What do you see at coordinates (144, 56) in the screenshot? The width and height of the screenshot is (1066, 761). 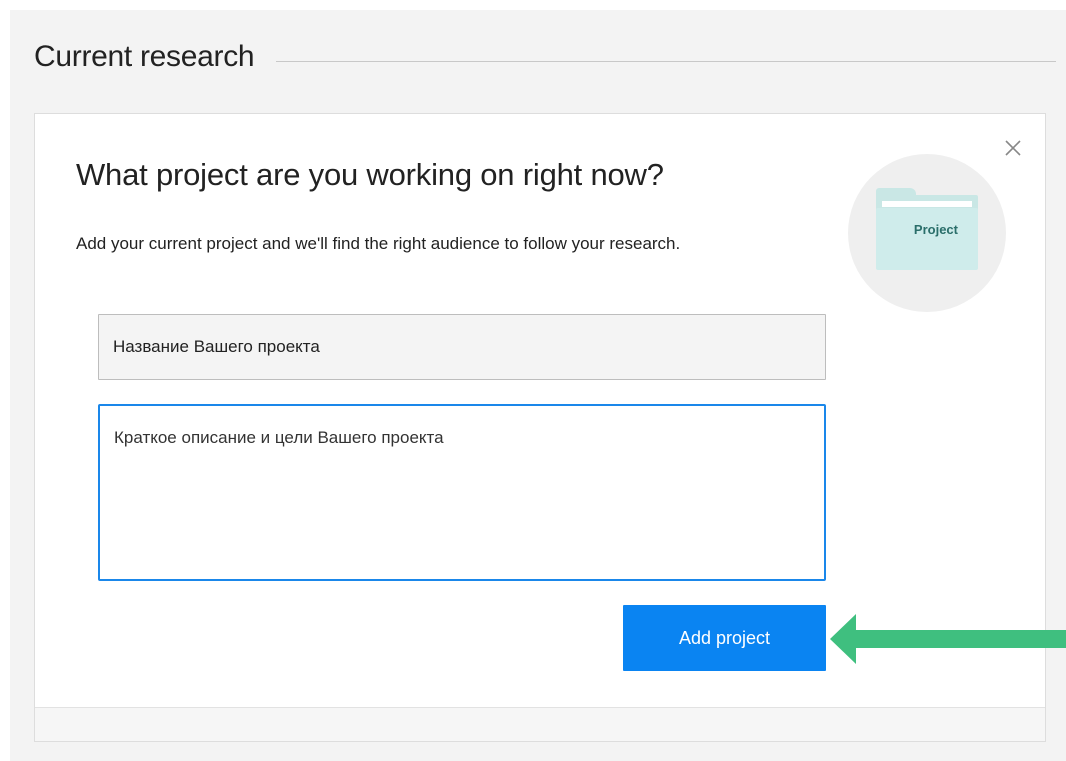 I see `section-title: Current research` at bounding box center [144, 56].